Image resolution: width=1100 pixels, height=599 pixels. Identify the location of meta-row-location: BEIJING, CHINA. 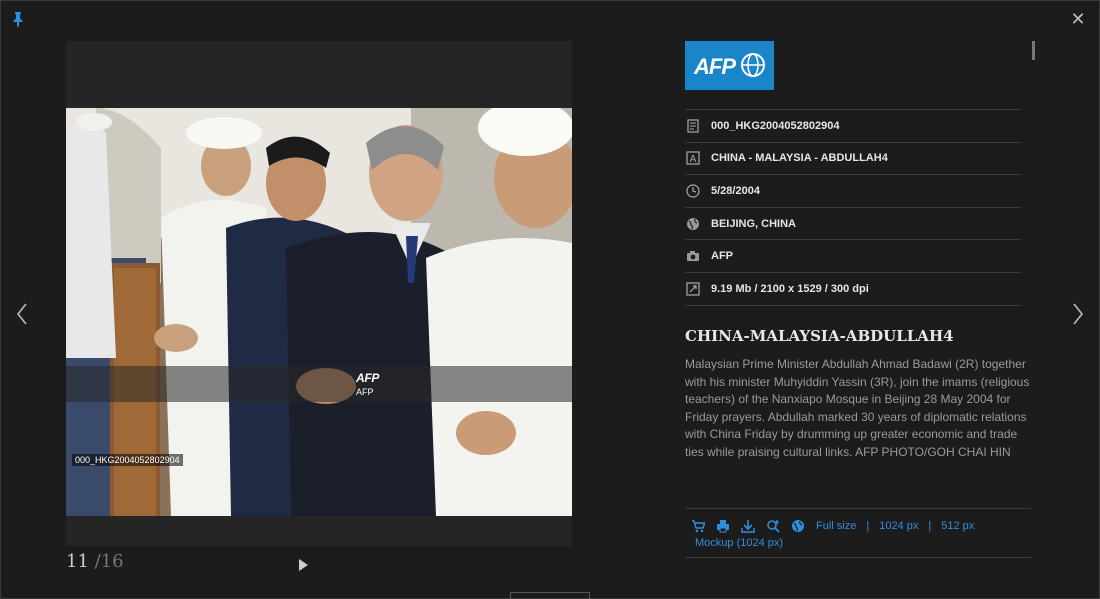
(853, 224).